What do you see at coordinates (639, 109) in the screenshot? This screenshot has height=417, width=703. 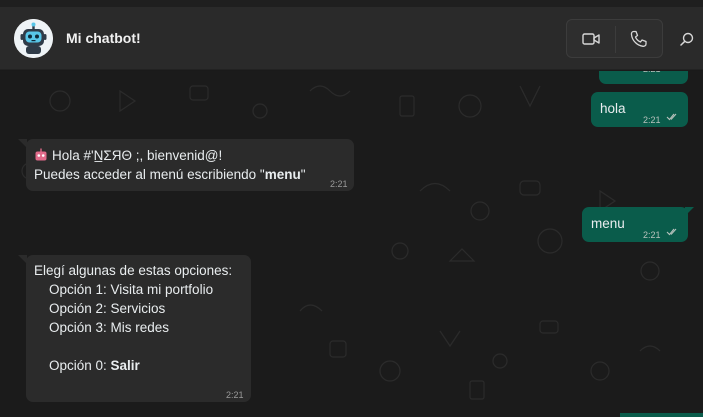 I see `outgoing-message: hola 2:21` at bounding box center [639, 109].